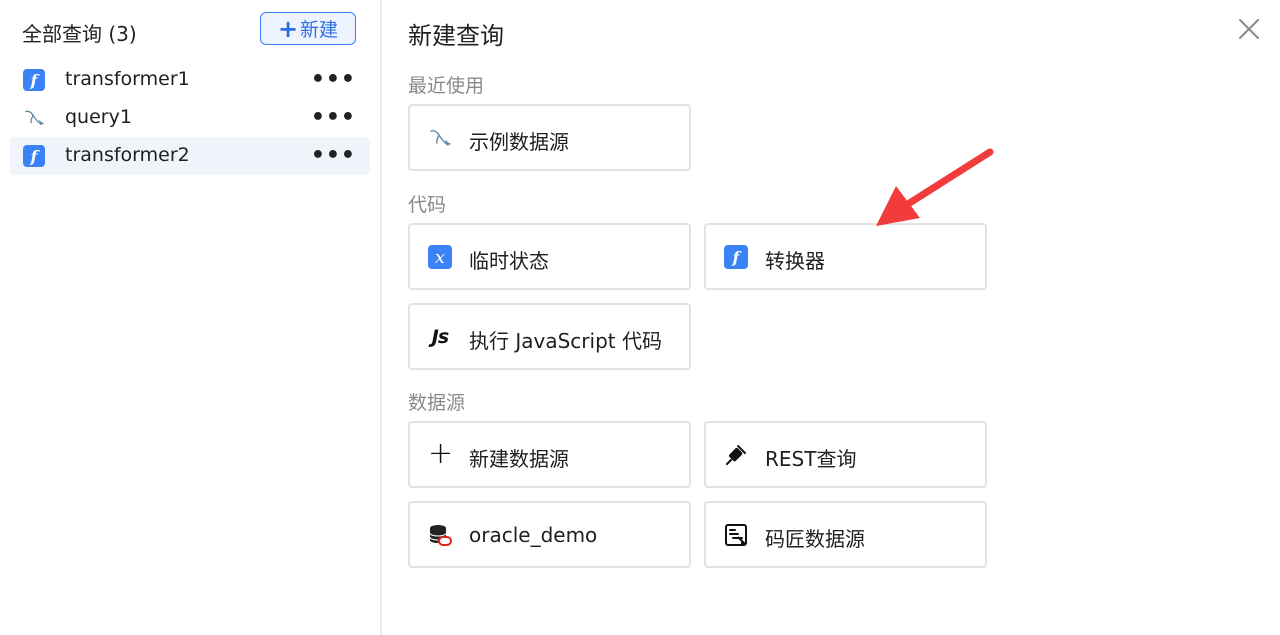 This screenshot has width=1280, height=635. I want to click on card-label: 临时状态, so click(509, 261).